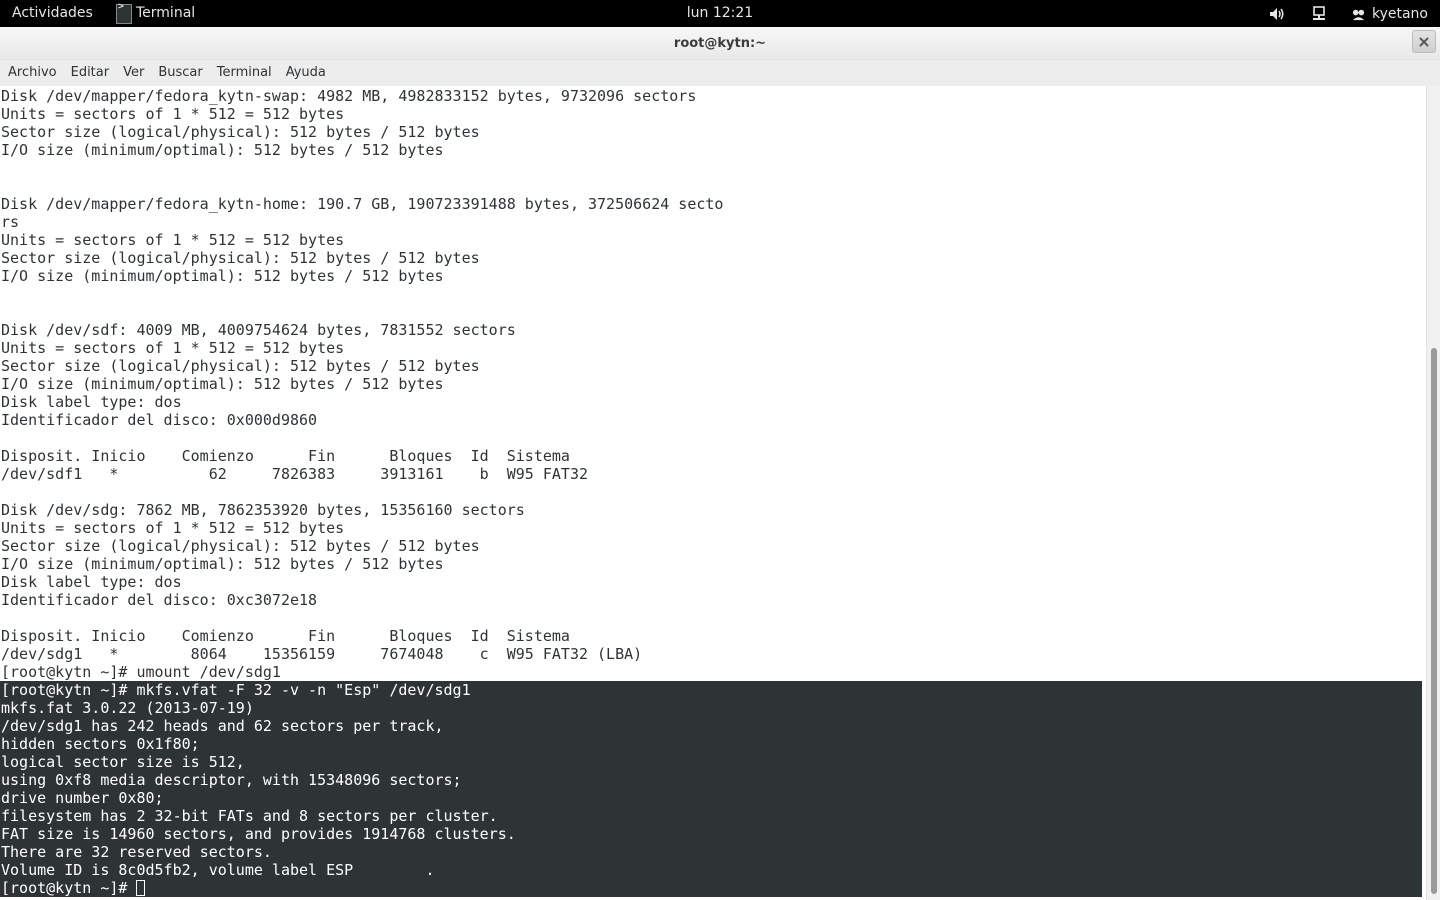 This screenshot has height=900, width=1440. Describe the element at coordinates (90, 73) in the screenshot. I see `menu-editar: Editar` at that location.